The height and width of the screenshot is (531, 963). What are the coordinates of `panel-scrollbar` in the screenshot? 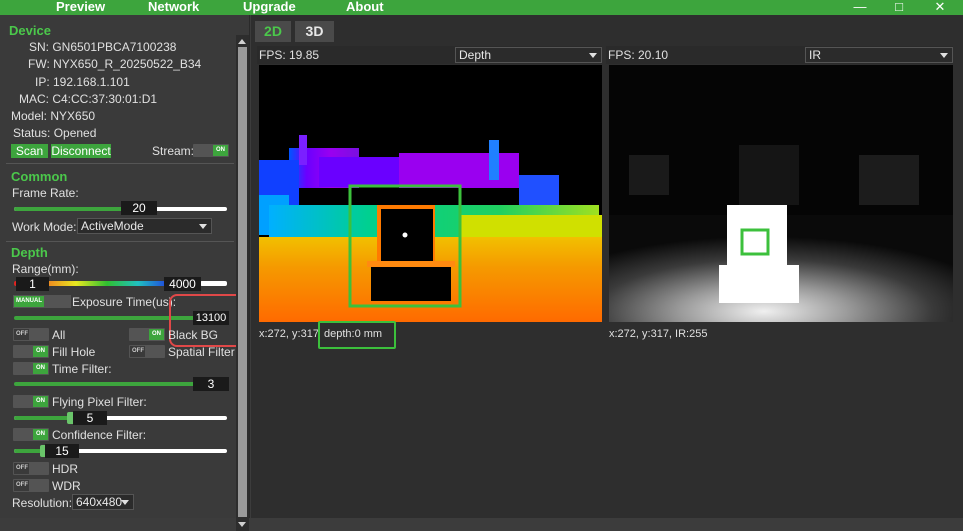 It's located at (242, 283).